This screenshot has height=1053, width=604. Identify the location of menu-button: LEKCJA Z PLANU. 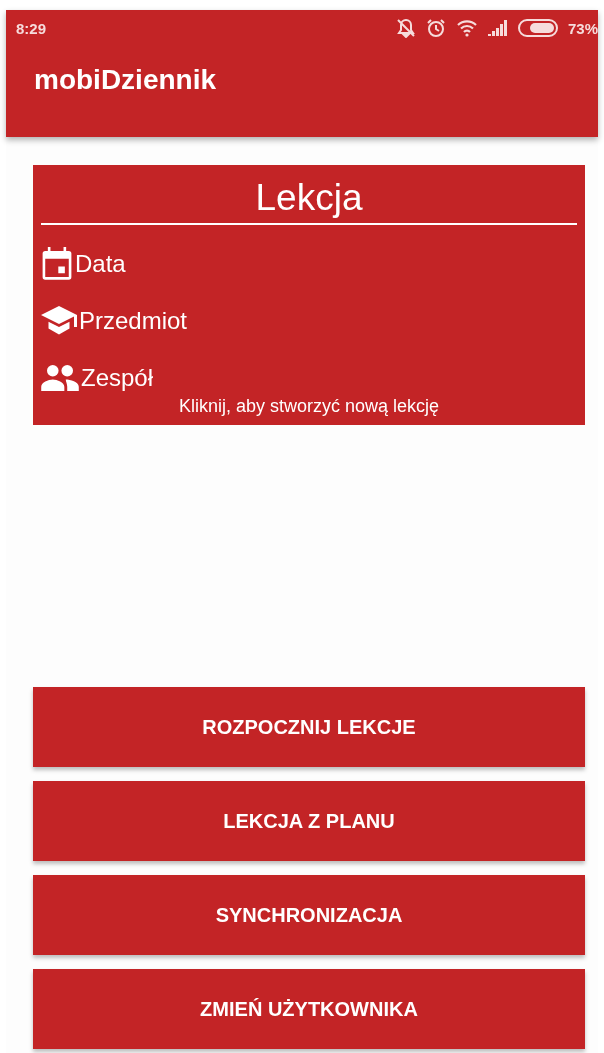
(309, 821).